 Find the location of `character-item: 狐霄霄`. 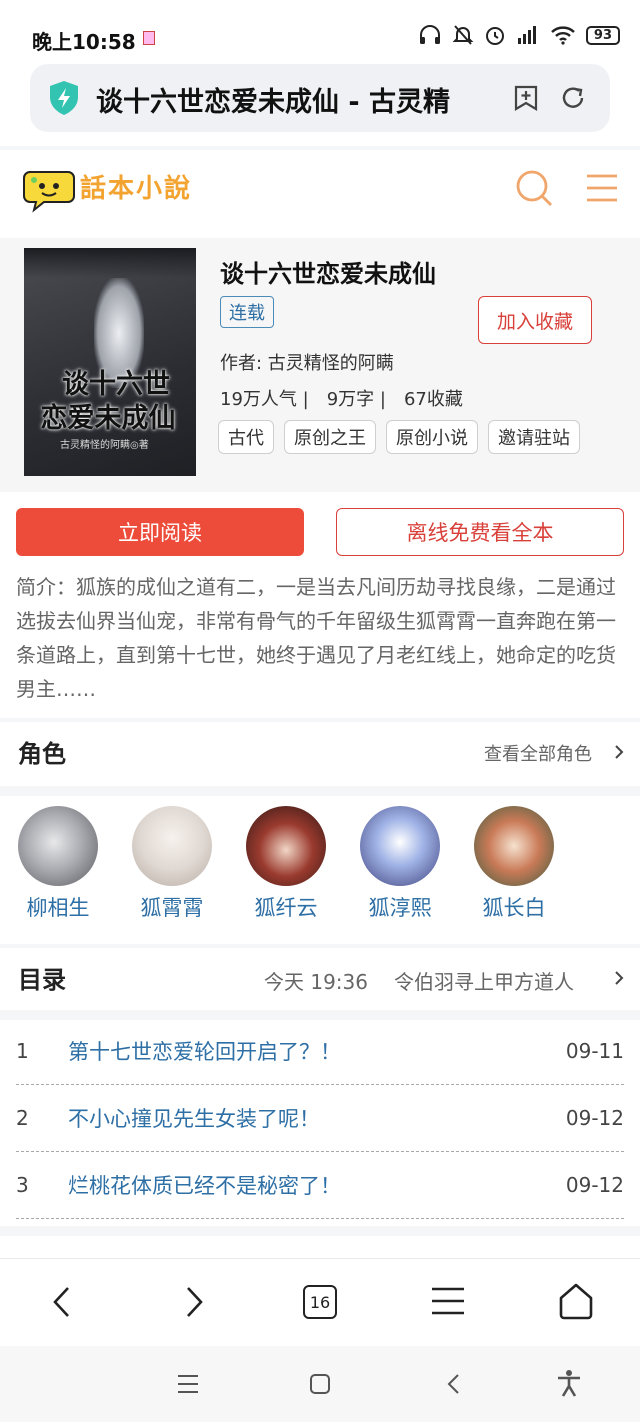

character-item: 狐霄霄 is located at coordinates (172, 864).